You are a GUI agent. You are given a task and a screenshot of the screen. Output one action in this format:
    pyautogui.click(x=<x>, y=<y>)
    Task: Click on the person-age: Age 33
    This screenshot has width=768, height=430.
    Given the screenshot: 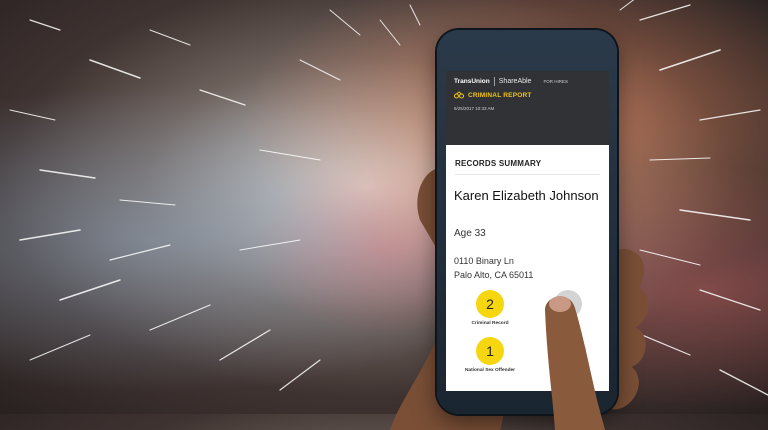 What is the action you would take?
    pyautogui.click(x=470, y=233)
    